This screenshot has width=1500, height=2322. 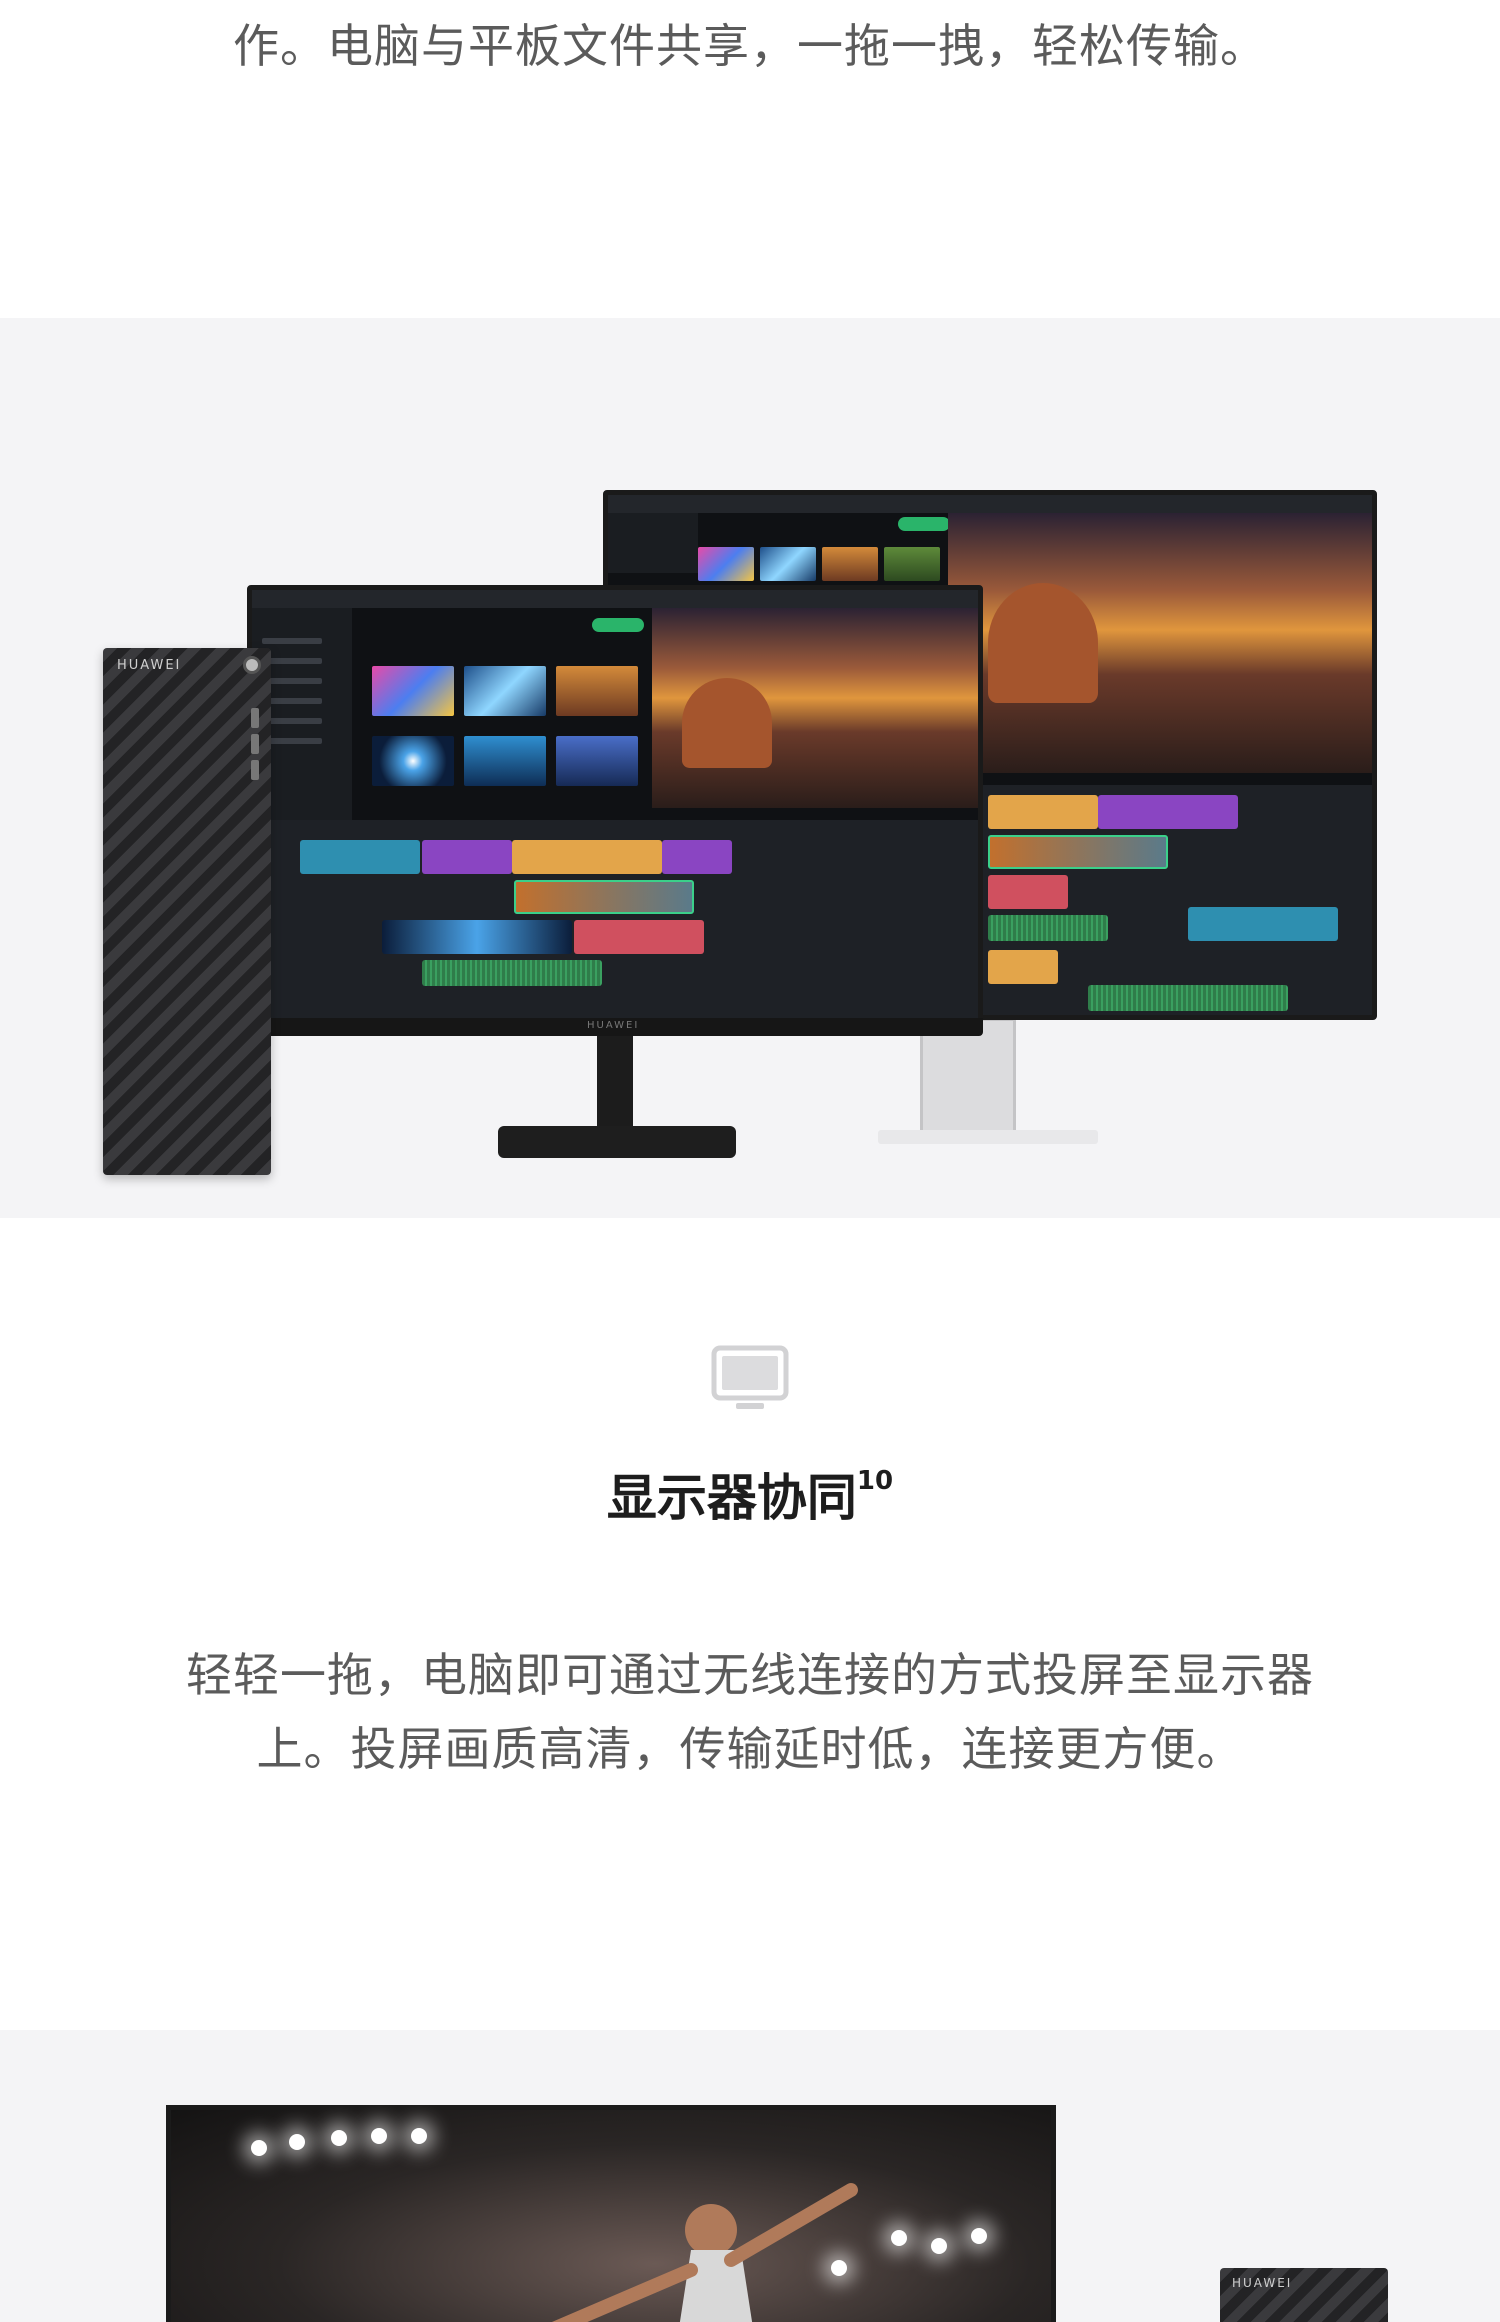 What do you see at coordinates (617, 1142) in the screenshot?
I see `monitor-foot` at bounding box center [617, 1142].